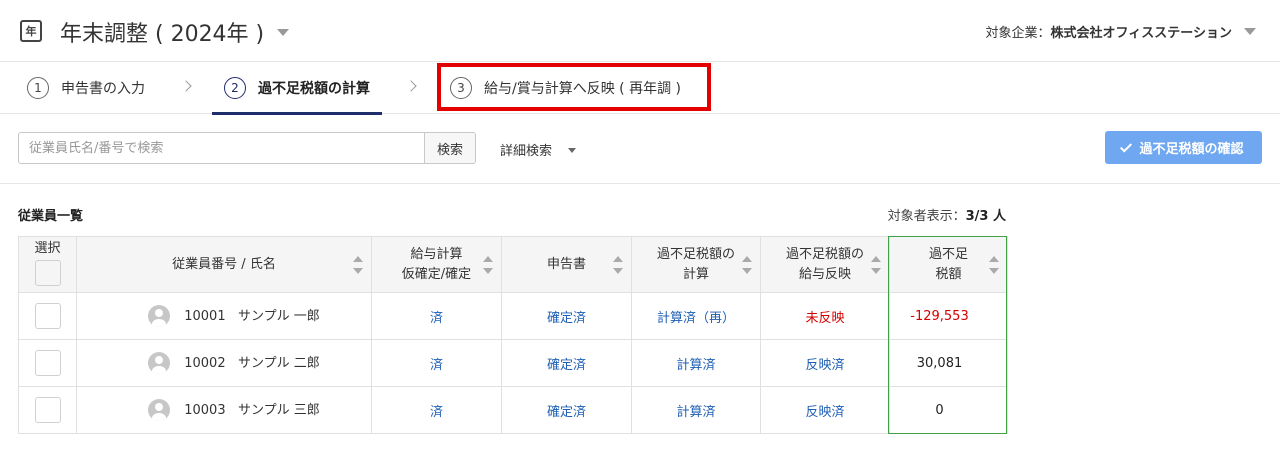  Describe the element at coordinates (31, 31) in the screenshot. I see `calendar-icon: 年` at that location.